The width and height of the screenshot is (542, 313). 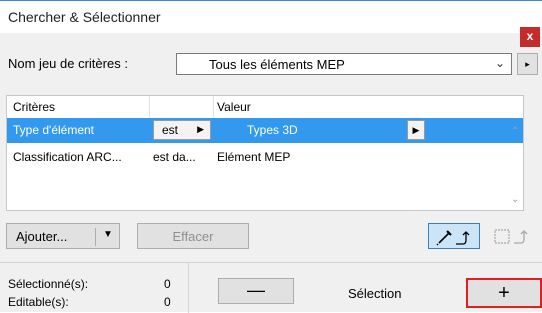 I want to click on table-header: Critères Valeur, so click(x=265, y=107).